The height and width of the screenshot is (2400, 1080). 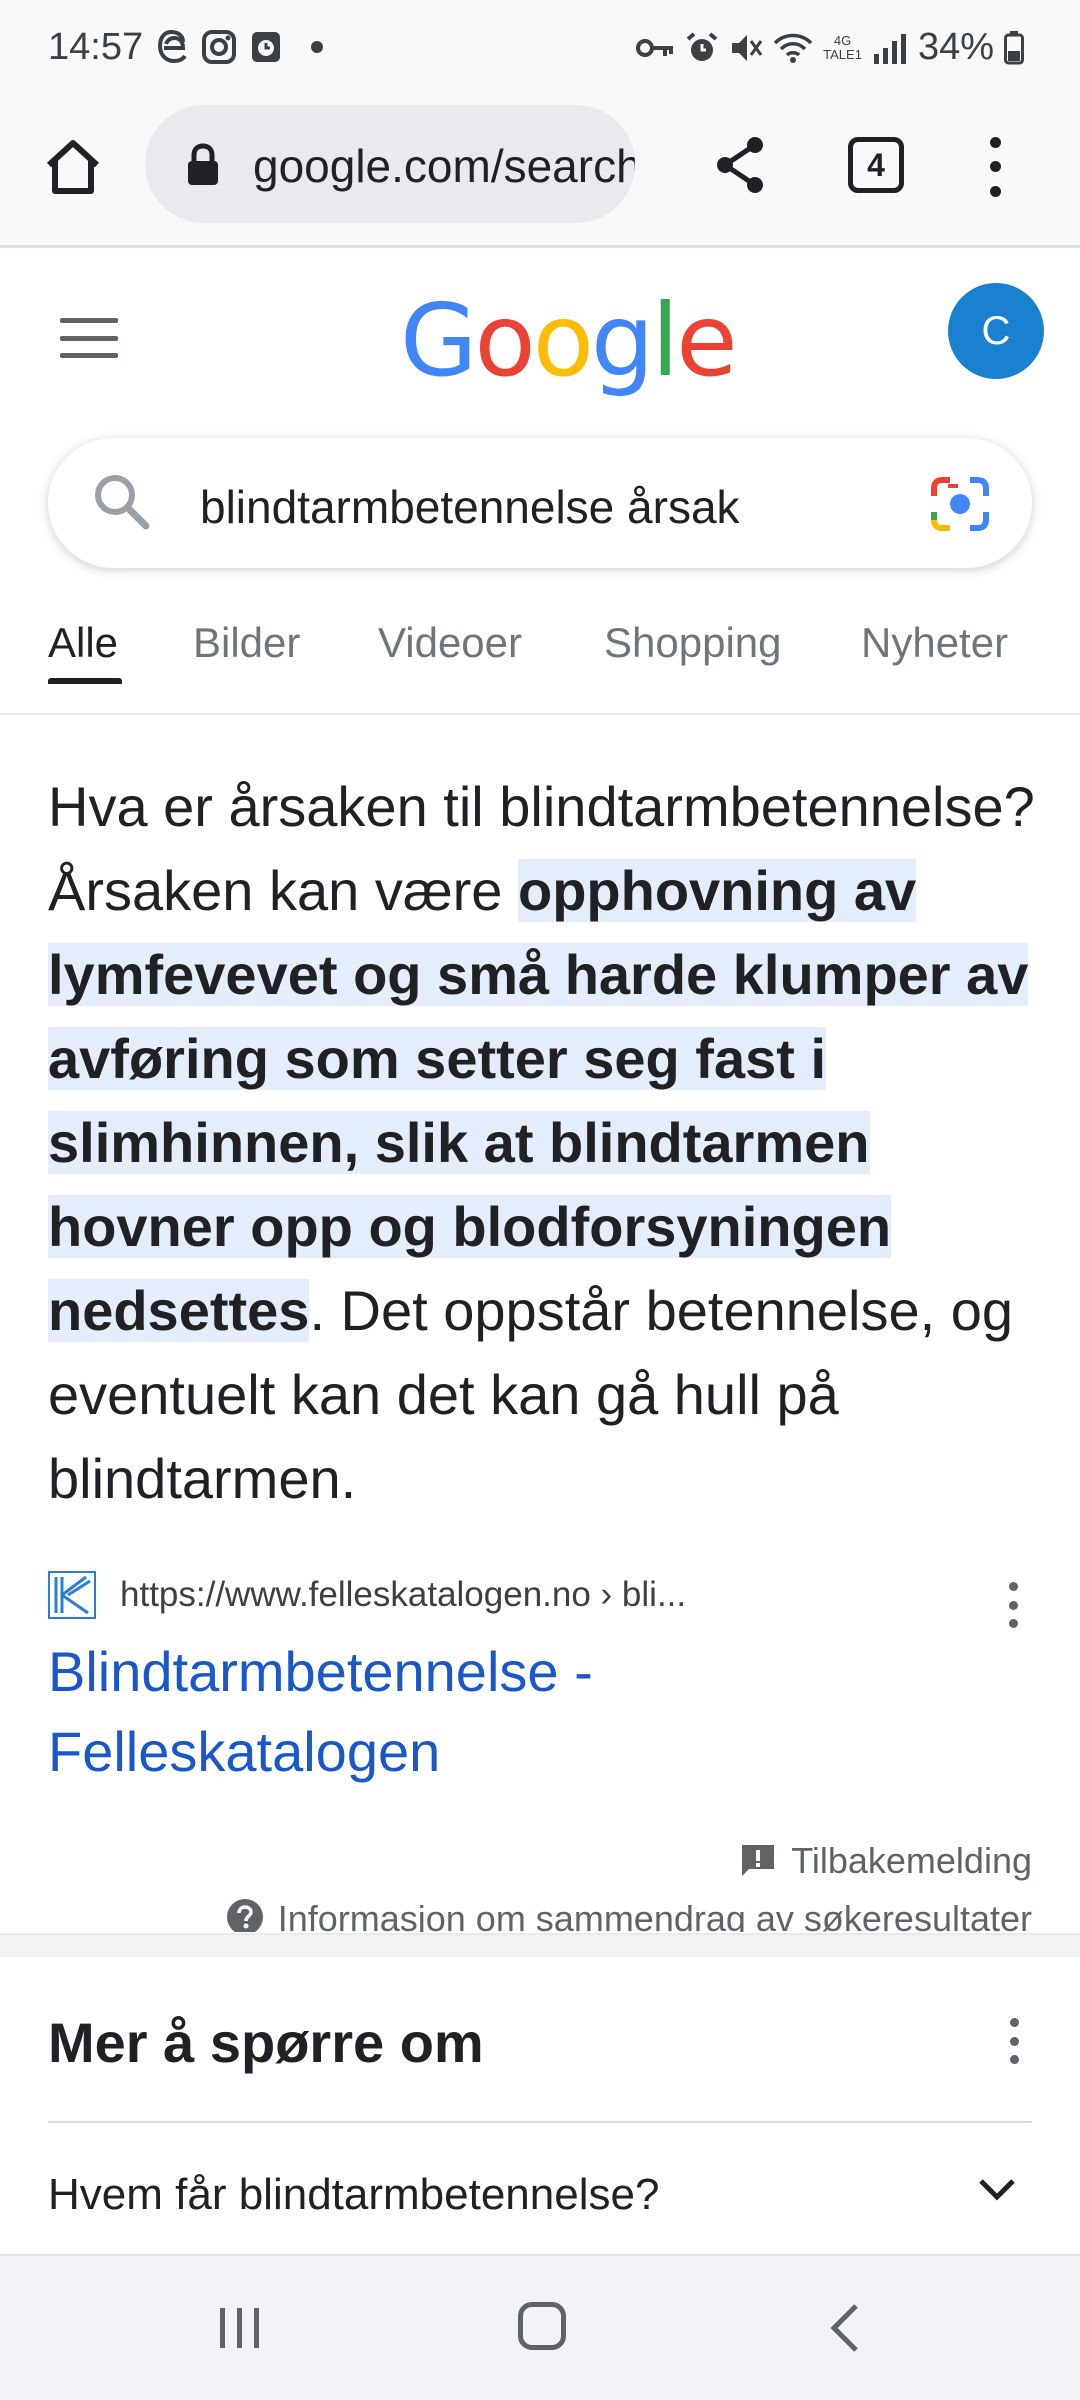 What do you see at coordinates (266, 47) in the screenshot?
I see `clock-app-icon` at bounding box center [266, 47].